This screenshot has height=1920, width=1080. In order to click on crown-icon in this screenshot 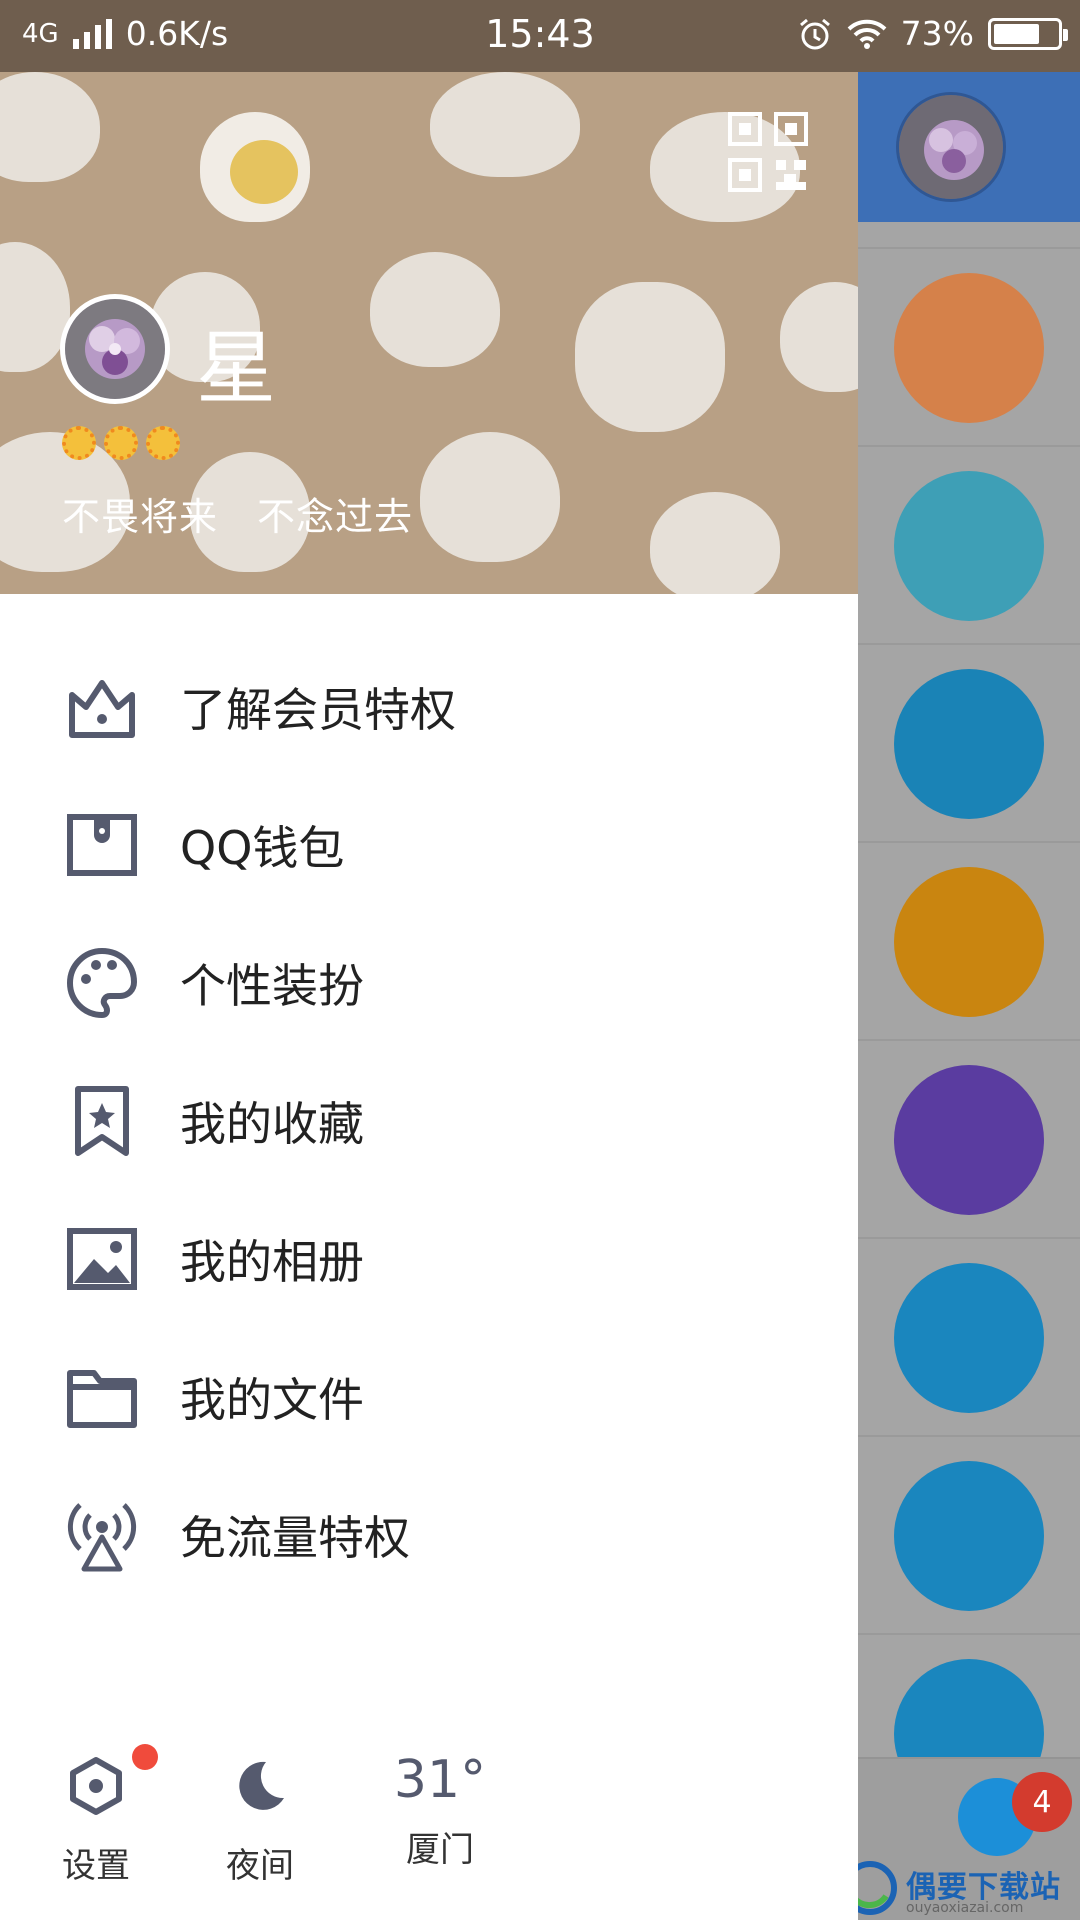, I will do `click(102, 709)`.